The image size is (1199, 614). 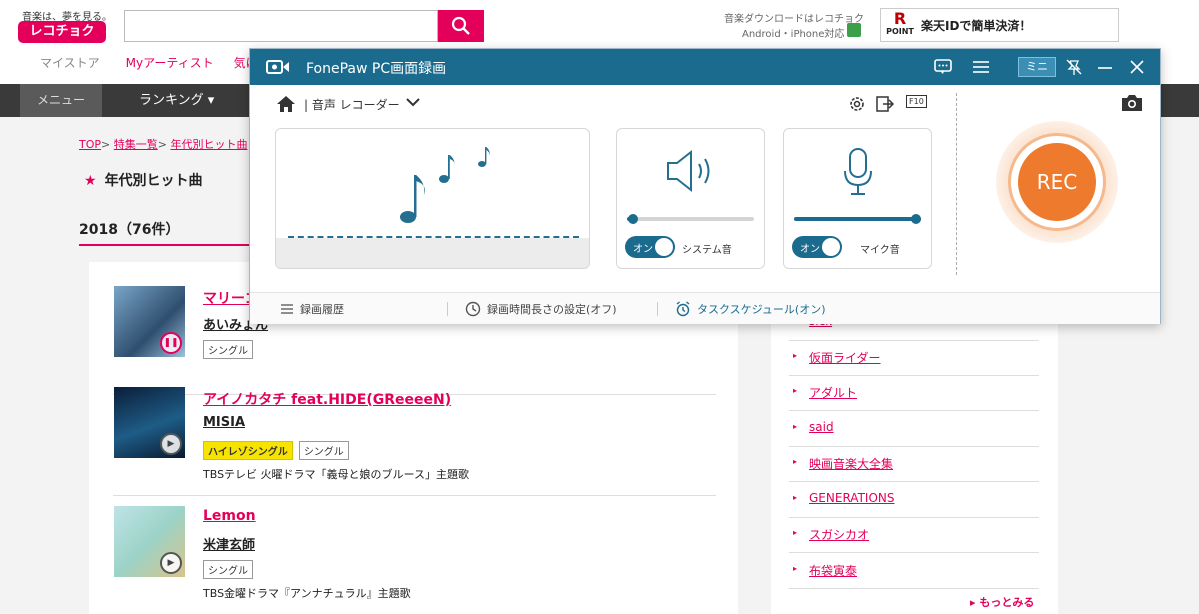 I want to click on track-thumbnail: ❚❚, so click(x=149, y=321).